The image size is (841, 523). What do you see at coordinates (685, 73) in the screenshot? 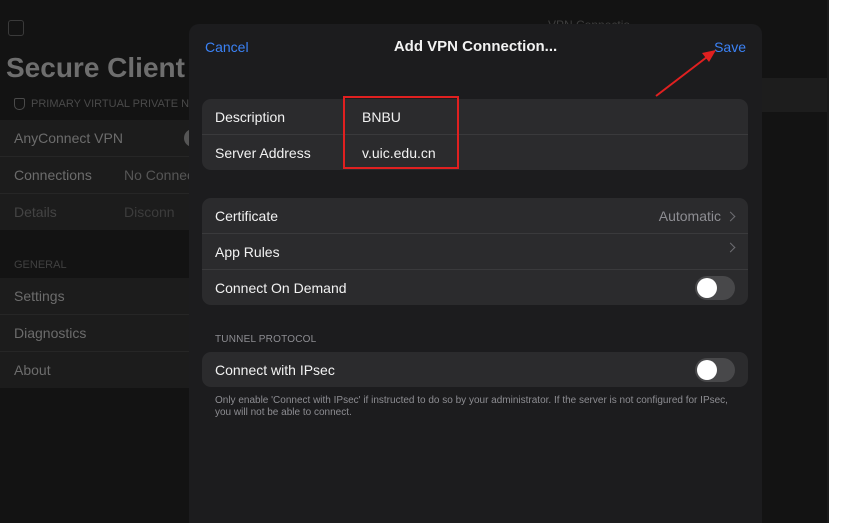
I see `annotation-arrow-icon` at bounding box center [685, 73].